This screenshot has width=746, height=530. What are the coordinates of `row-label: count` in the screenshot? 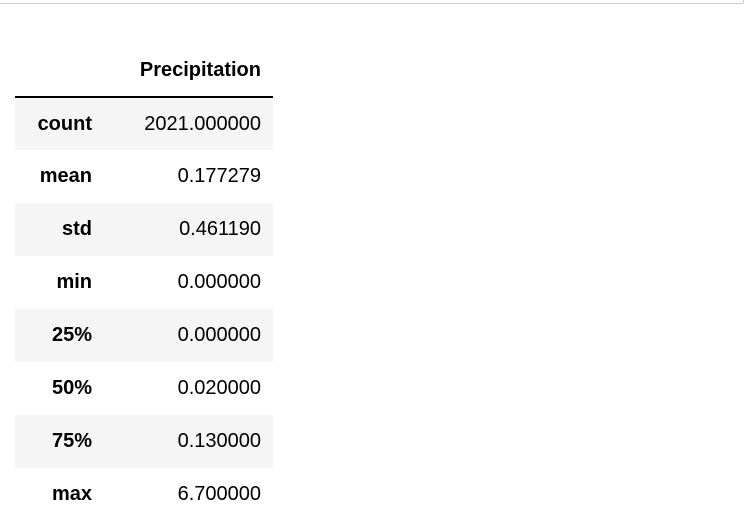 It's located at (64, 123).